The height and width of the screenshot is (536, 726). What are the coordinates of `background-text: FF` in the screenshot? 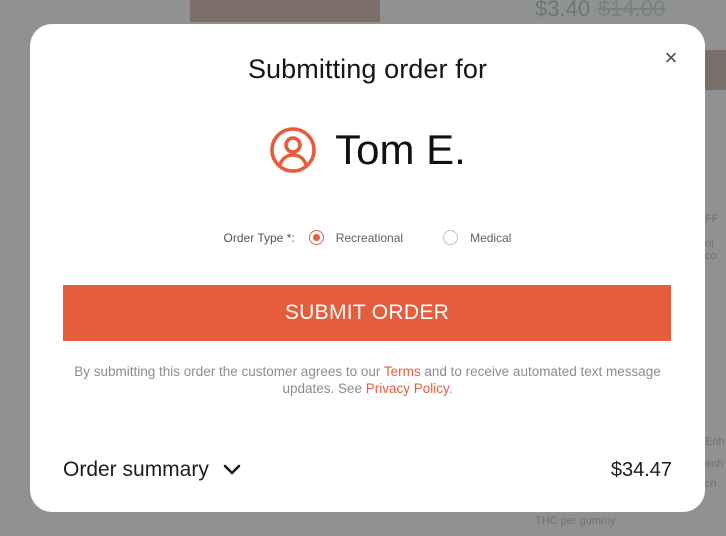 It's located at (712, 219).